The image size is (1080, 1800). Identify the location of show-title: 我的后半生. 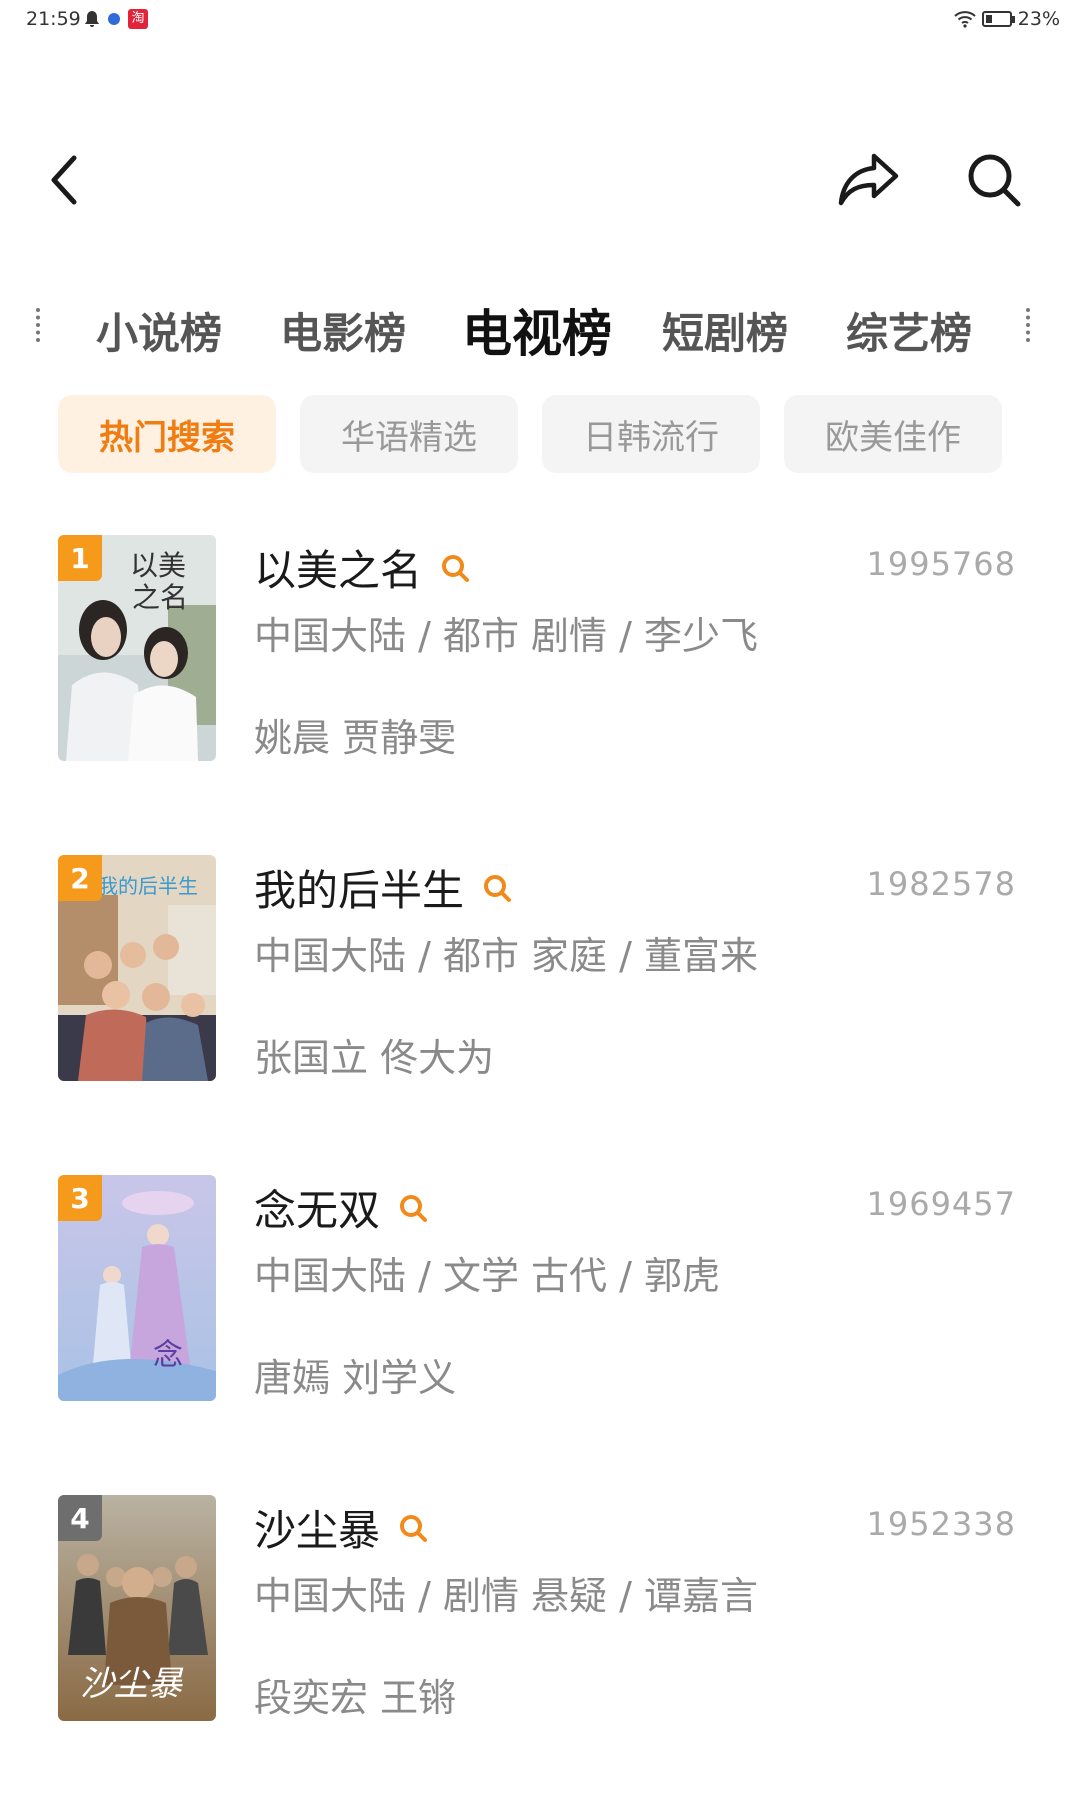
(359, 887).